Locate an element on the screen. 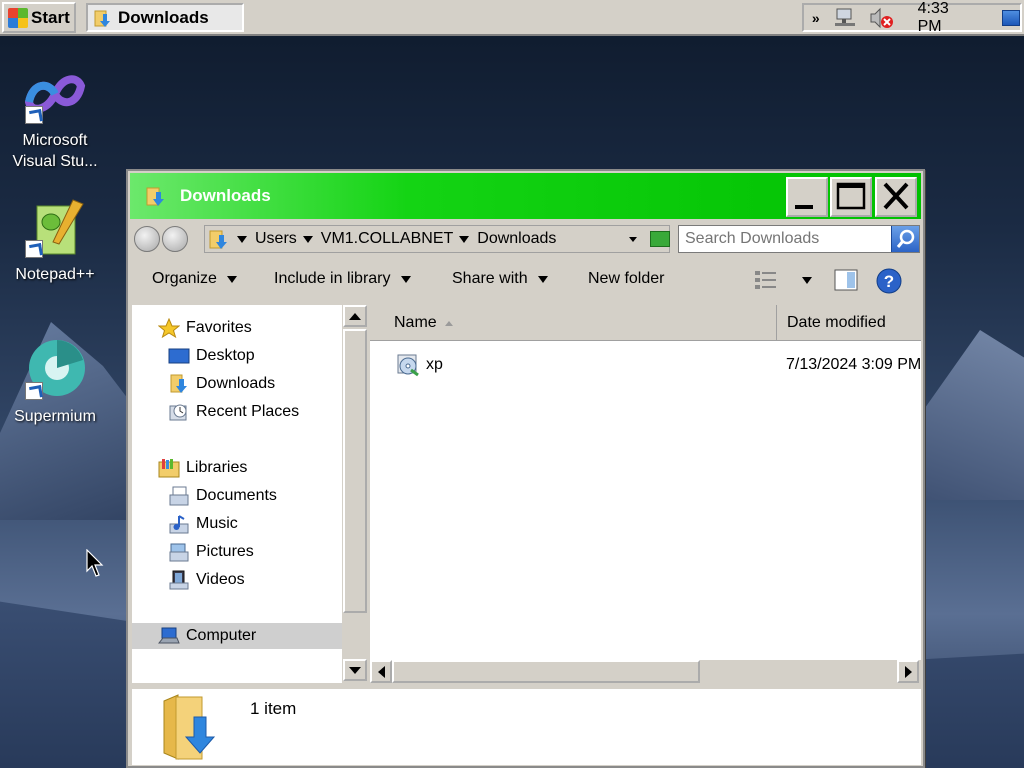 The width and height of the screenshot is (1024, 768). view-details-icon is located at coordinates (765, 280).